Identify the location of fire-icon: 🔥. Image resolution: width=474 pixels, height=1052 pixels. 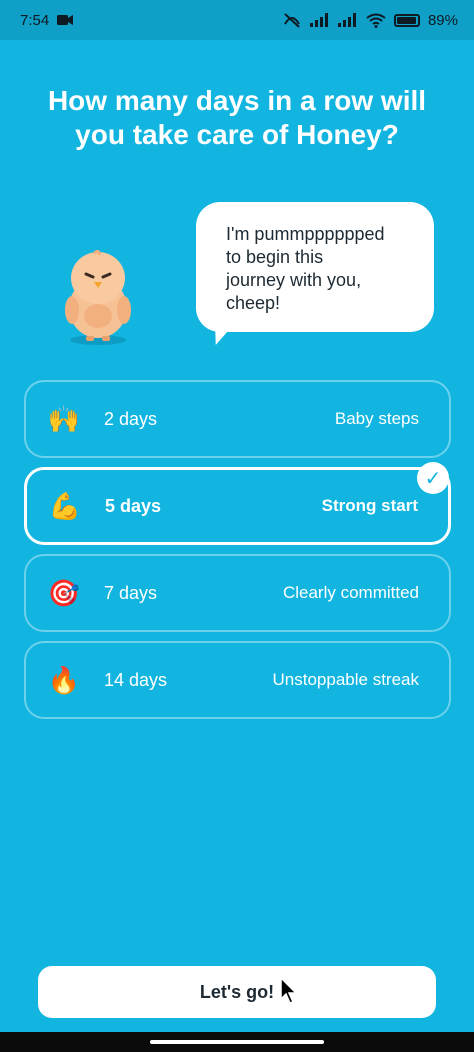
(64, 679).